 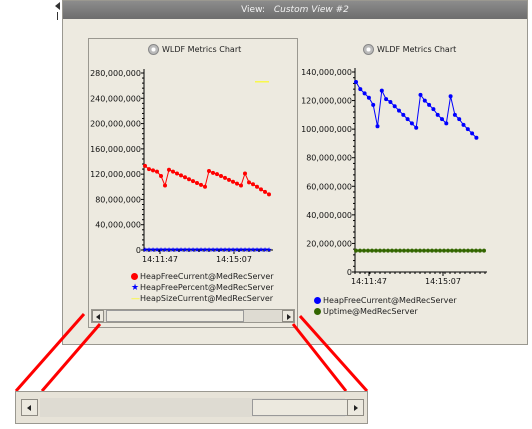 What do you see at coordinates (191, 407) in the screenshot?
I see `enlarged-horizontal-scrollbar` at bounding box center [191, 407].